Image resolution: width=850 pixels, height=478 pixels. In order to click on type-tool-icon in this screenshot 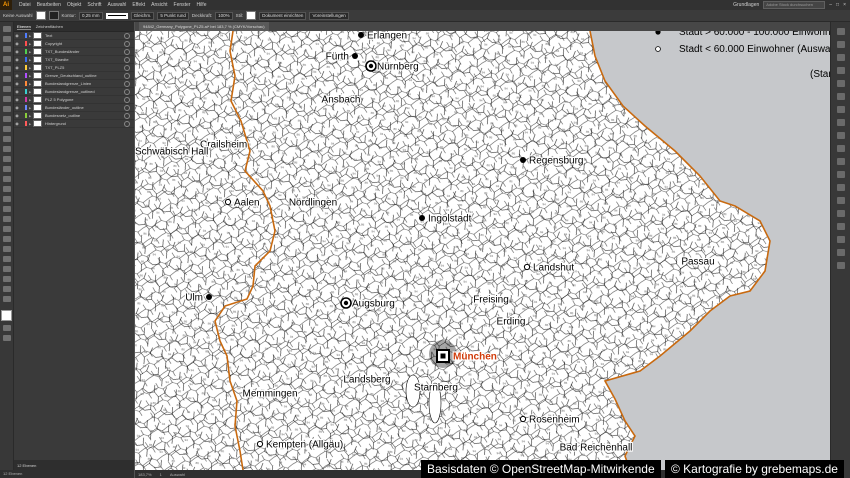, I will do `click(6, 89)`.